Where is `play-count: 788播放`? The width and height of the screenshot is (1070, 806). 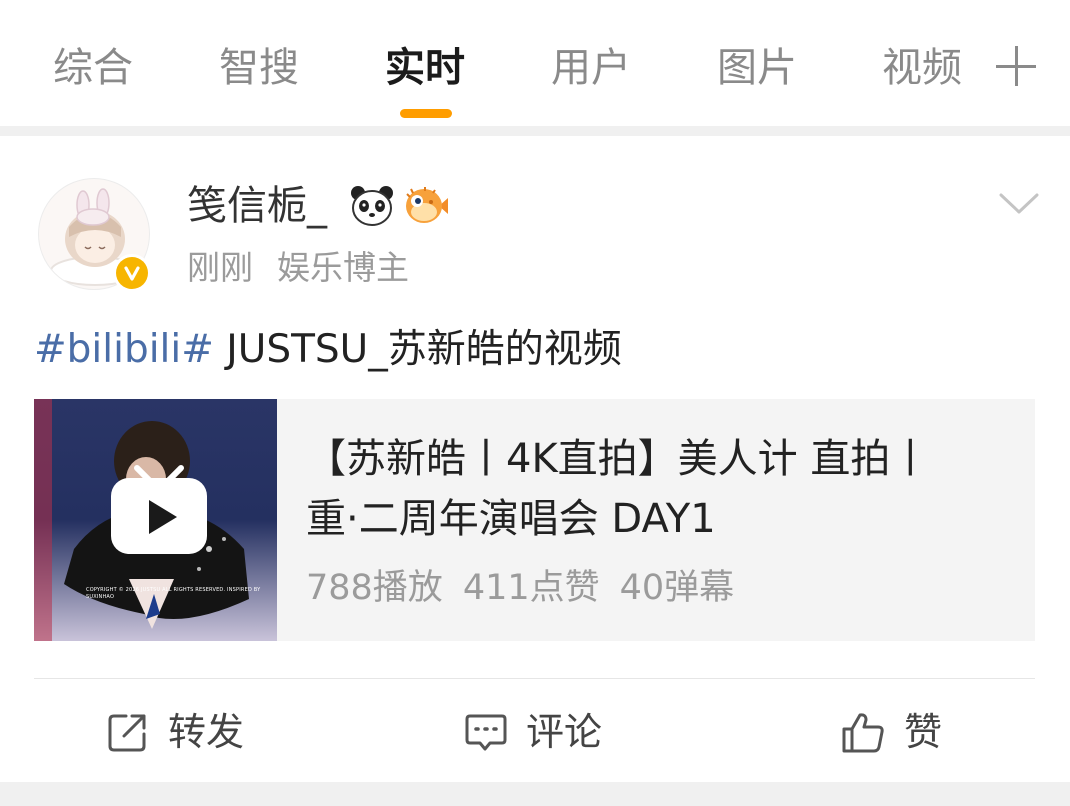 play-count: 788播放 is located at coordinates (374, 588).